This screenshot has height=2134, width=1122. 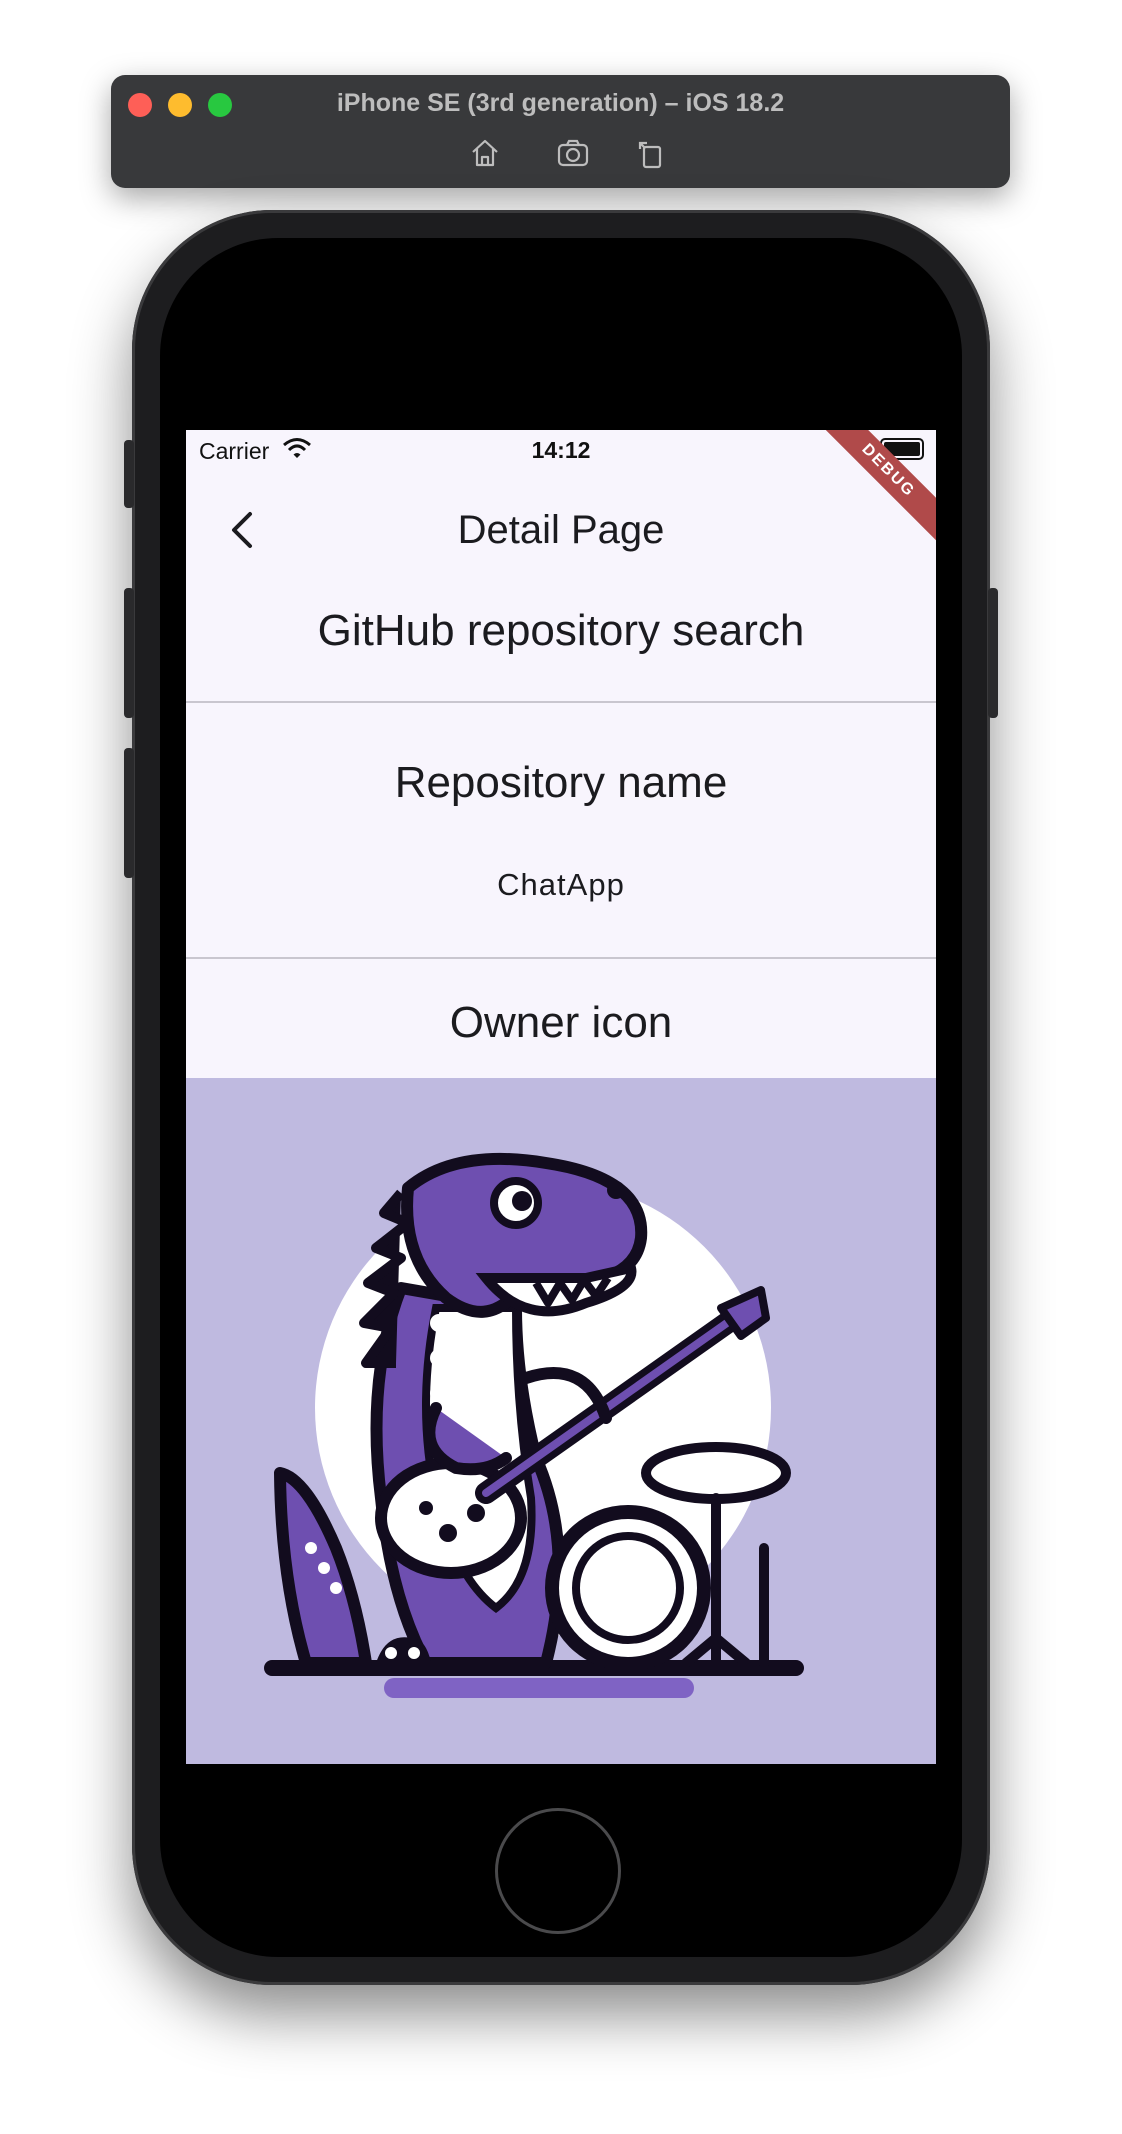 I want to click on screenshot-icon, so click(x=573, y=153).